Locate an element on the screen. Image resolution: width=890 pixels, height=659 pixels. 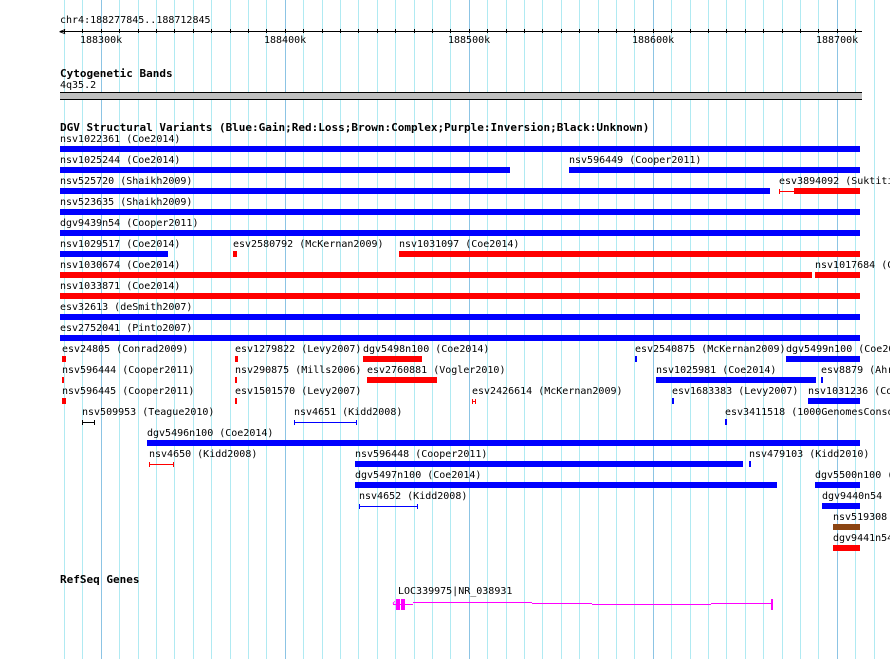
feature-label: nsv4652 (Kidd2008) is located at coordinates (413, 496).